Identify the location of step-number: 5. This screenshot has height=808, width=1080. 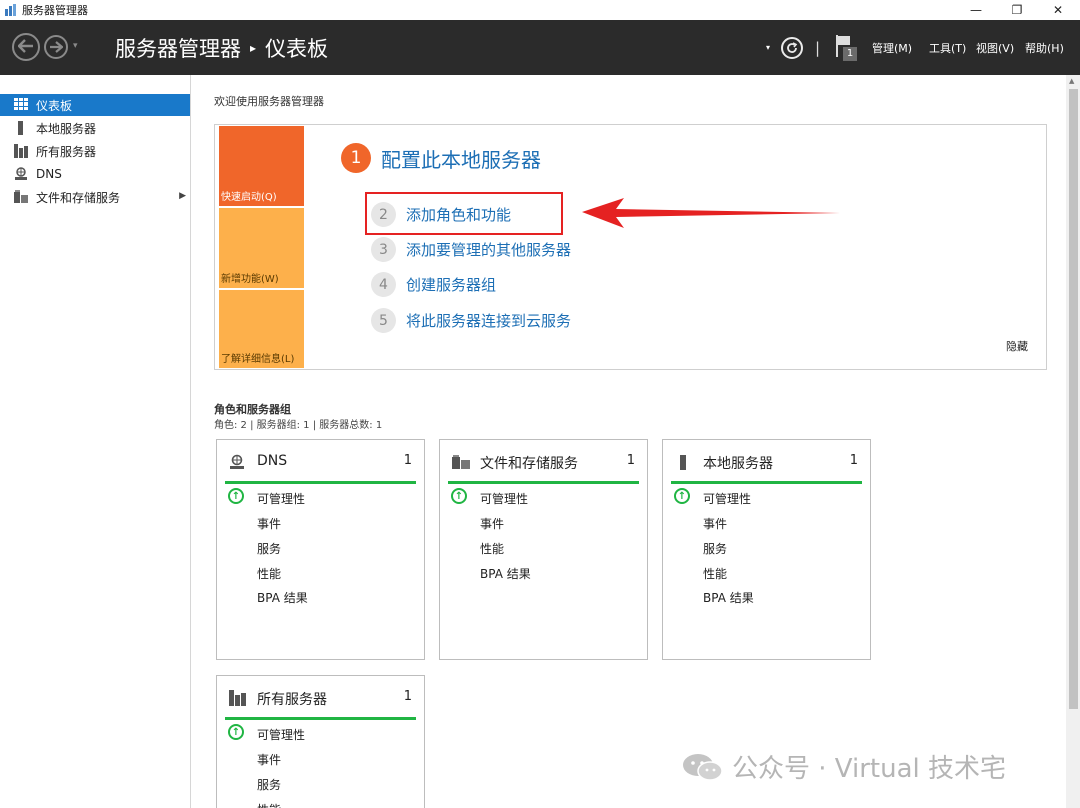
(383, 320).